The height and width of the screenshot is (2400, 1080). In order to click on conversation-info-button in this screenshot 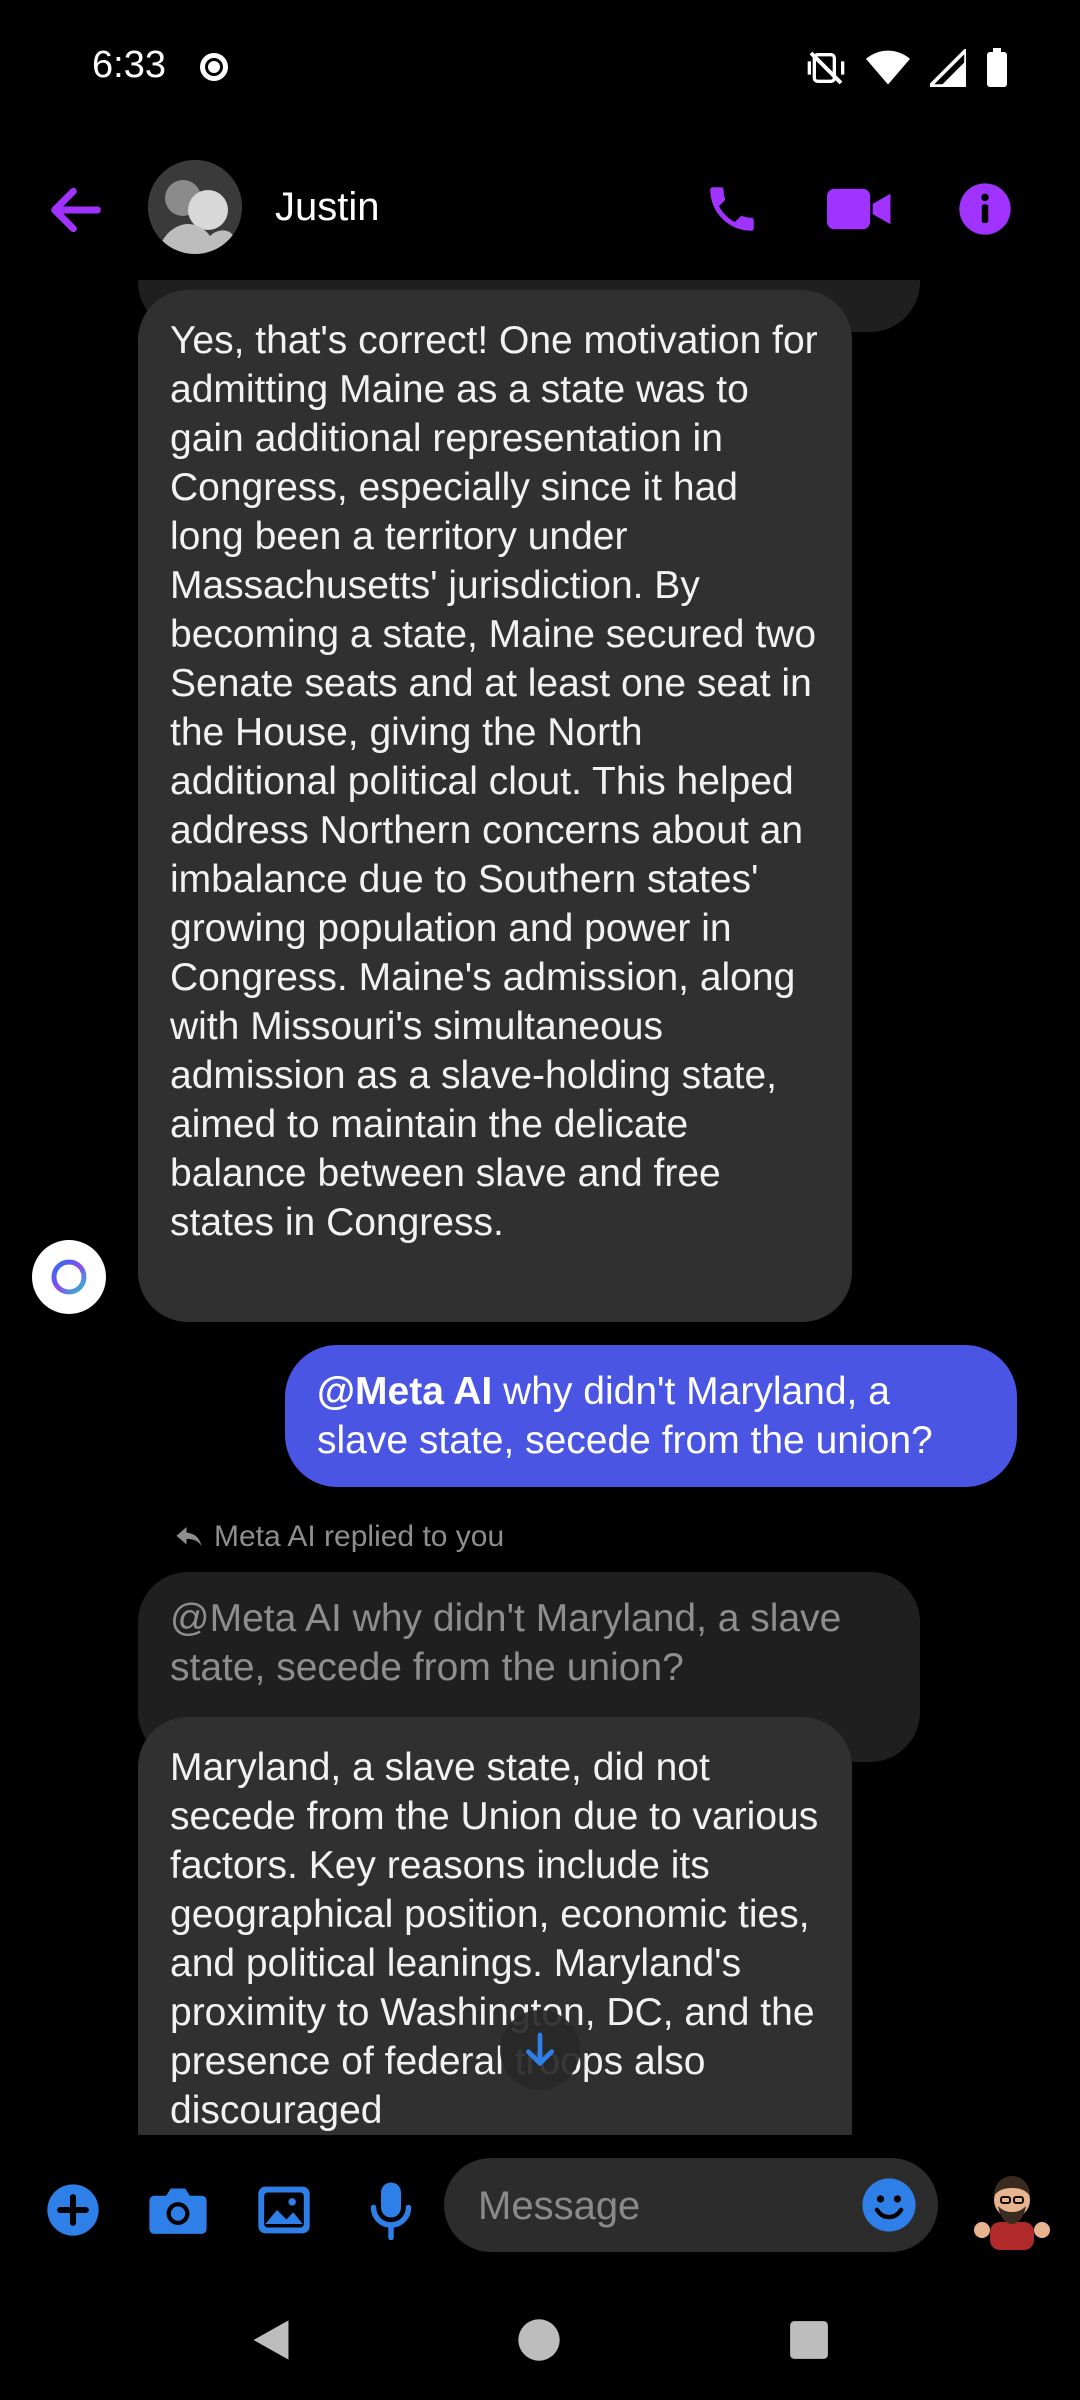, I will do `click(985, 209)`.